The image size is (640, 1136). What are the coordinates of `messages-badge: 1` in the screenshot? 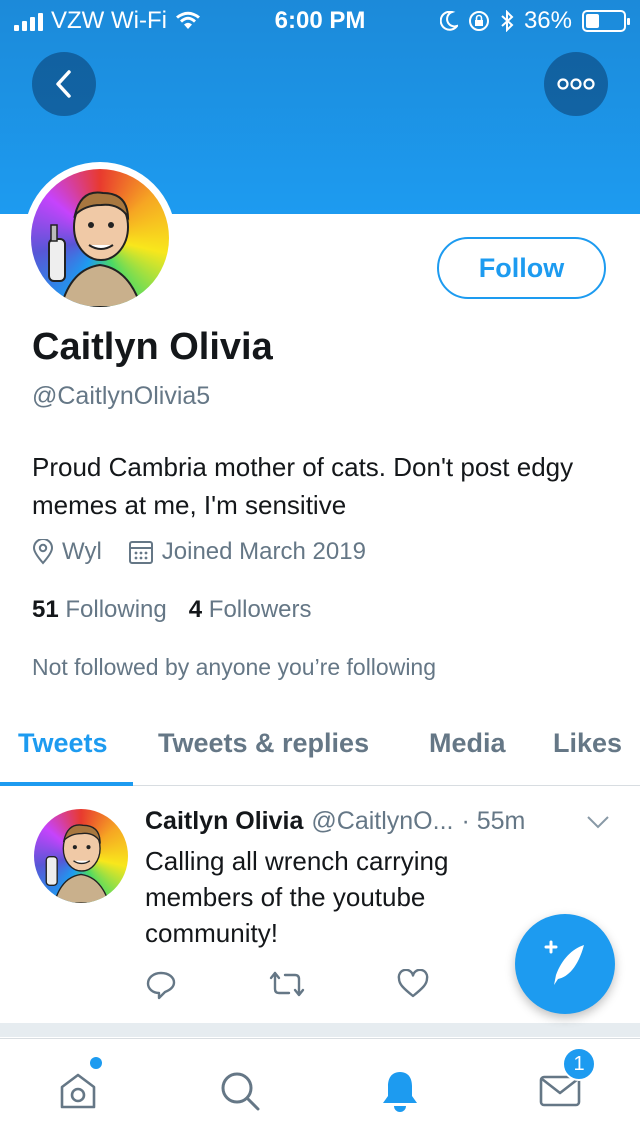 It's located at (579, 1064).